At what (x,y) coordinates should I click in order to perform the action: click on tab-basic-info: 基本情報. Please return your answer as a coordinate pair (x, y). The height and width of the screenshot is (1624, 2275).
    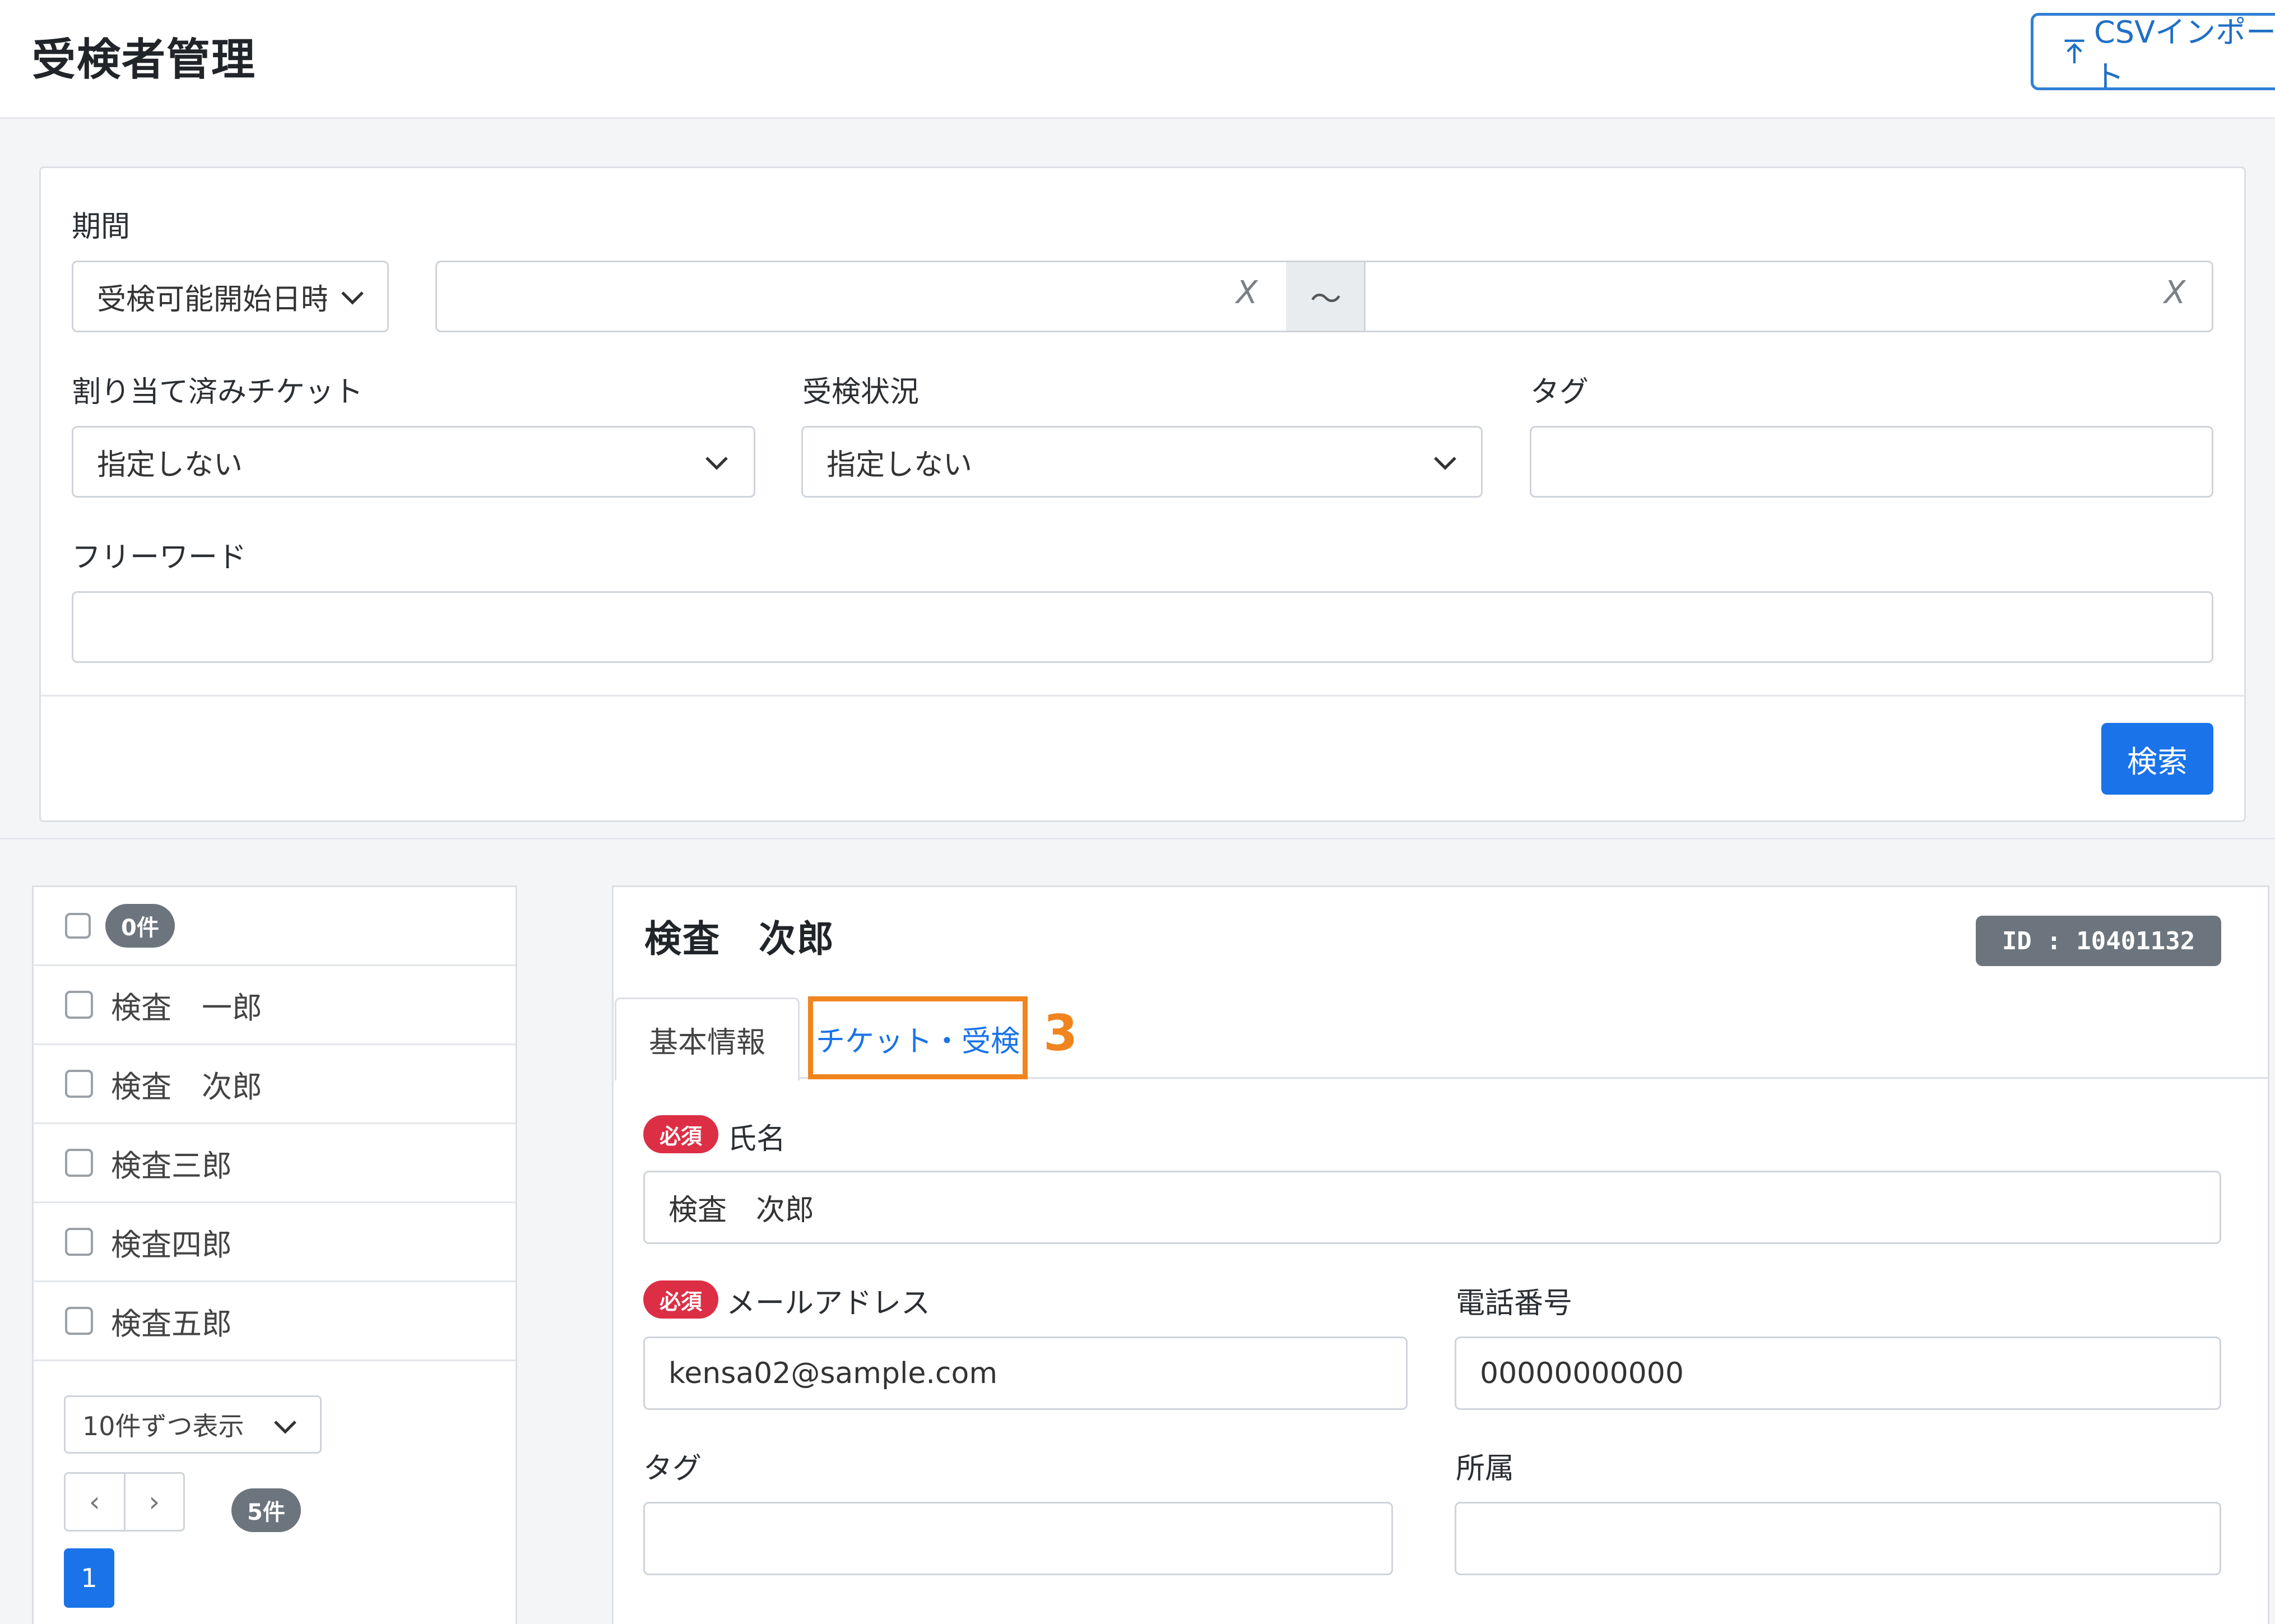
    Looking at the image, I should click on (707, 1039).